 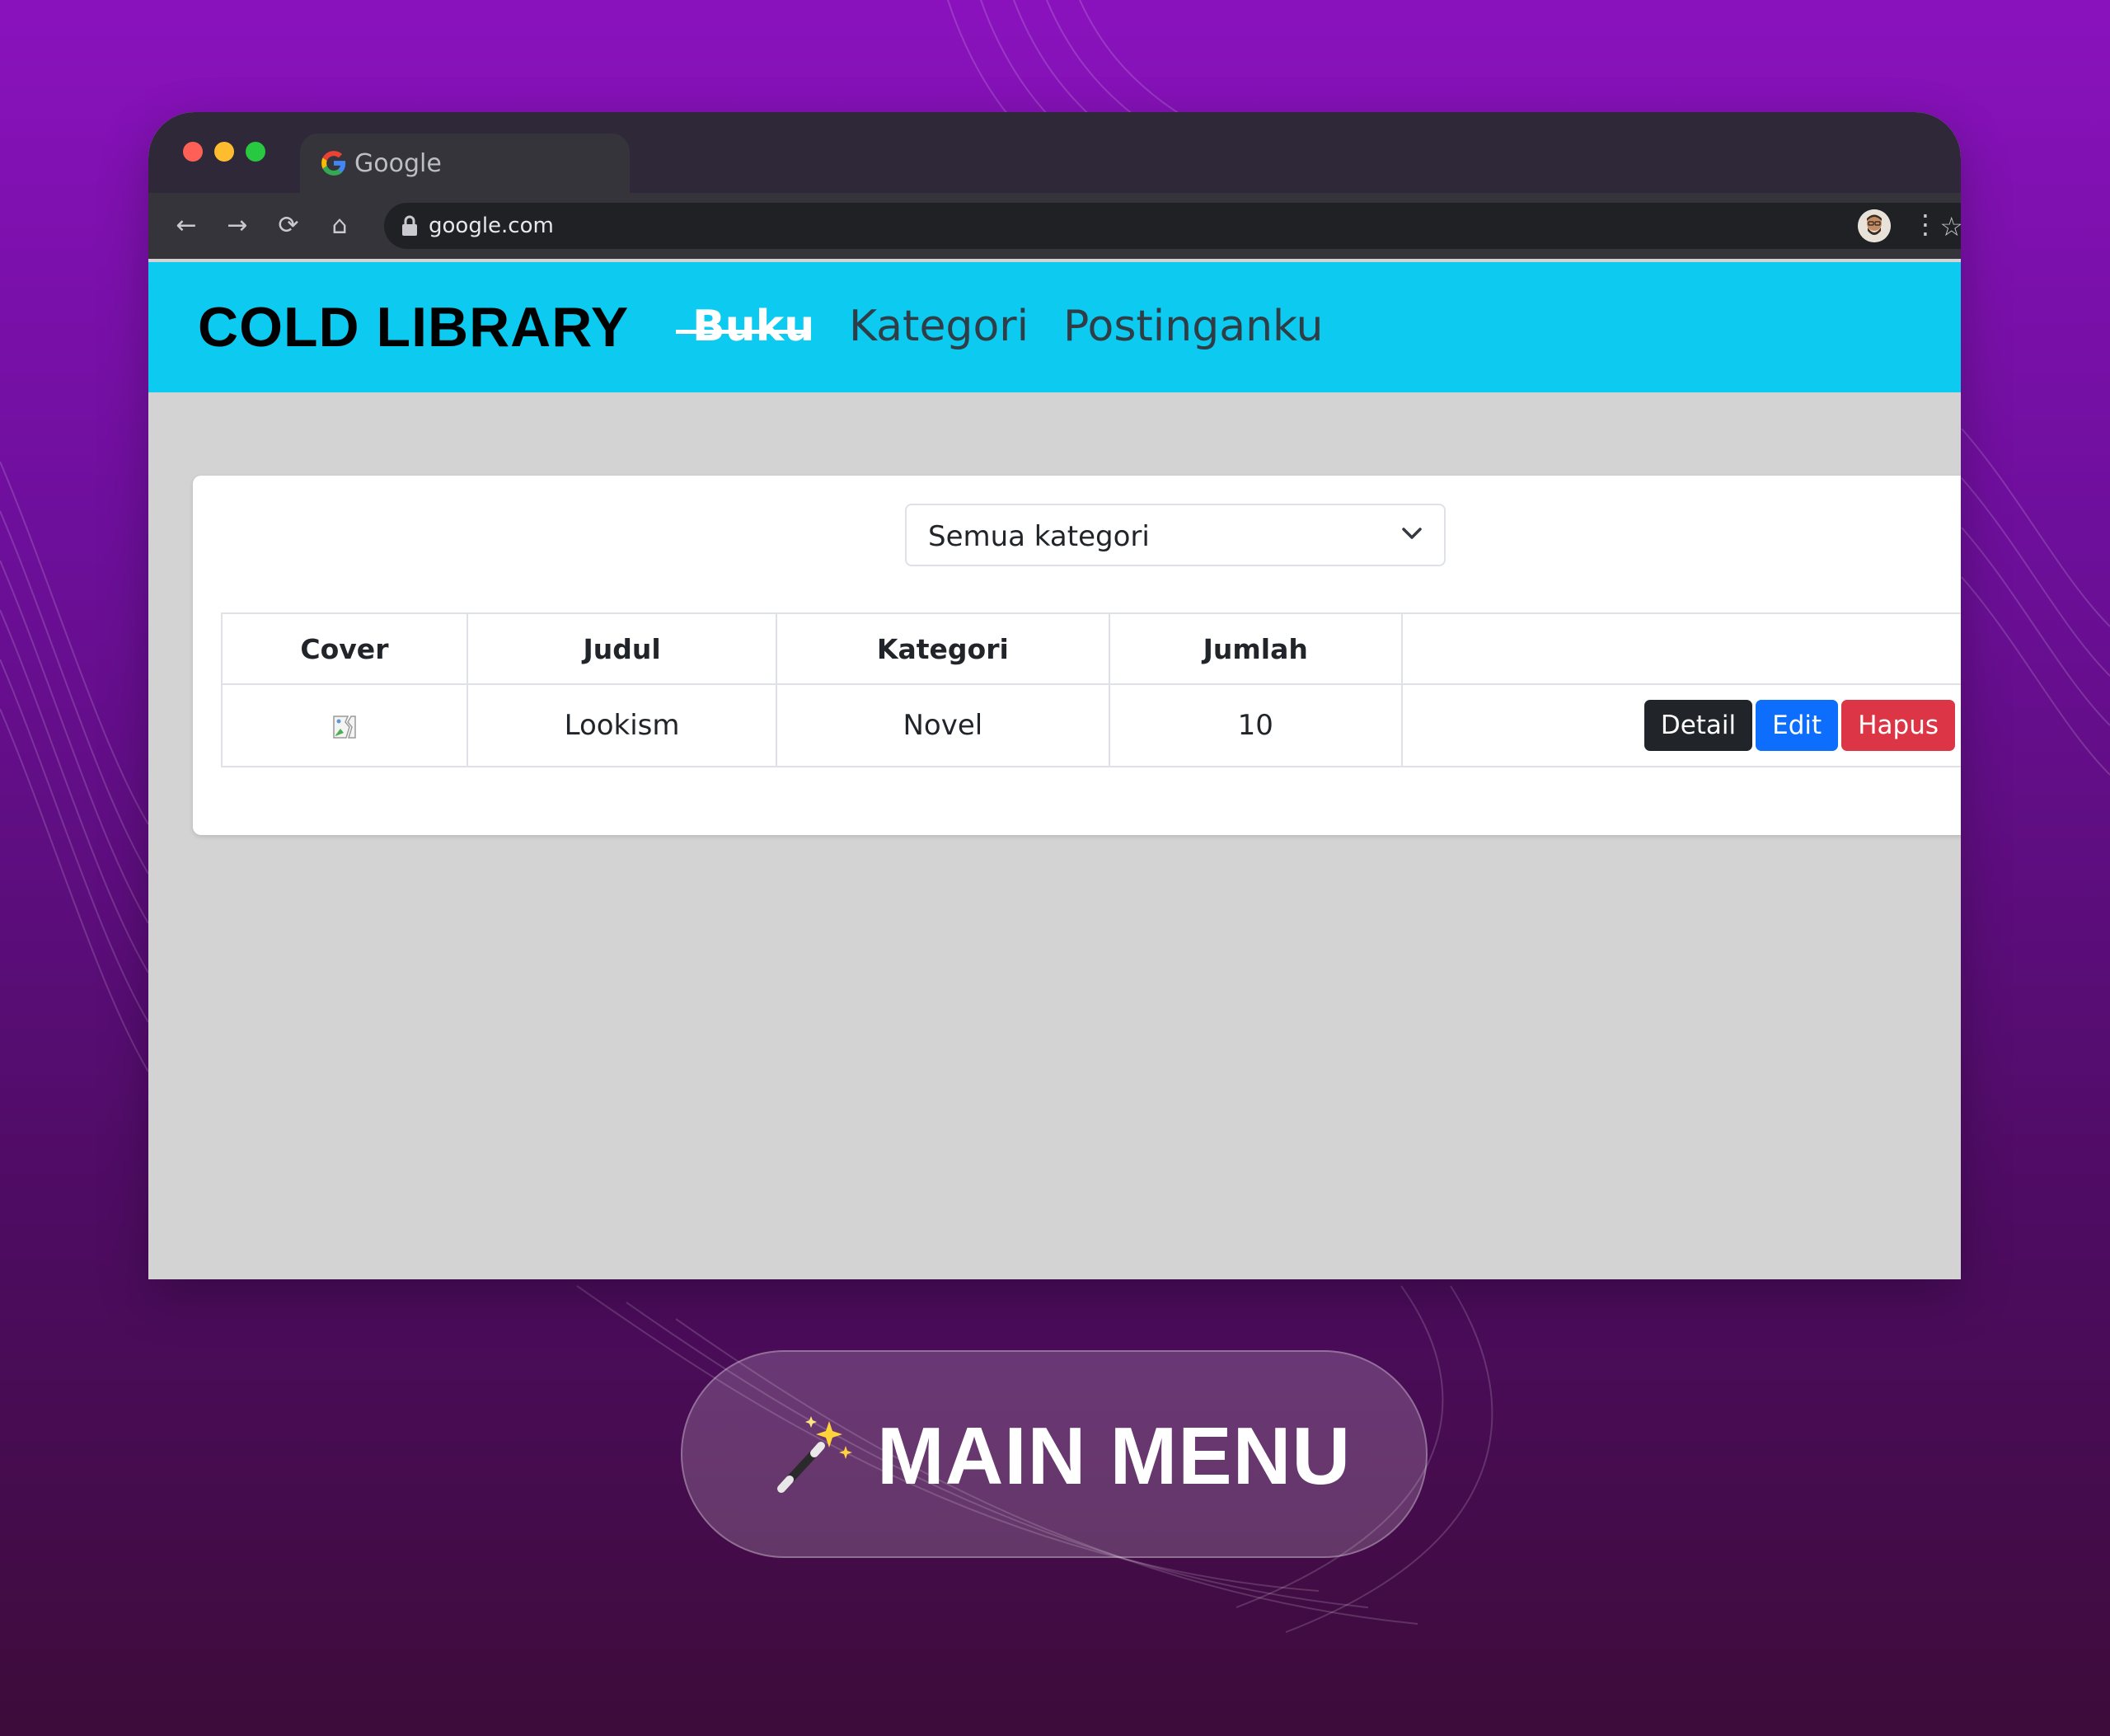 What do you see at coordinates (1950, 226) in the screenshot?
I see `bookmark-star-icon: ☆` at bounding box center [1950, 226].